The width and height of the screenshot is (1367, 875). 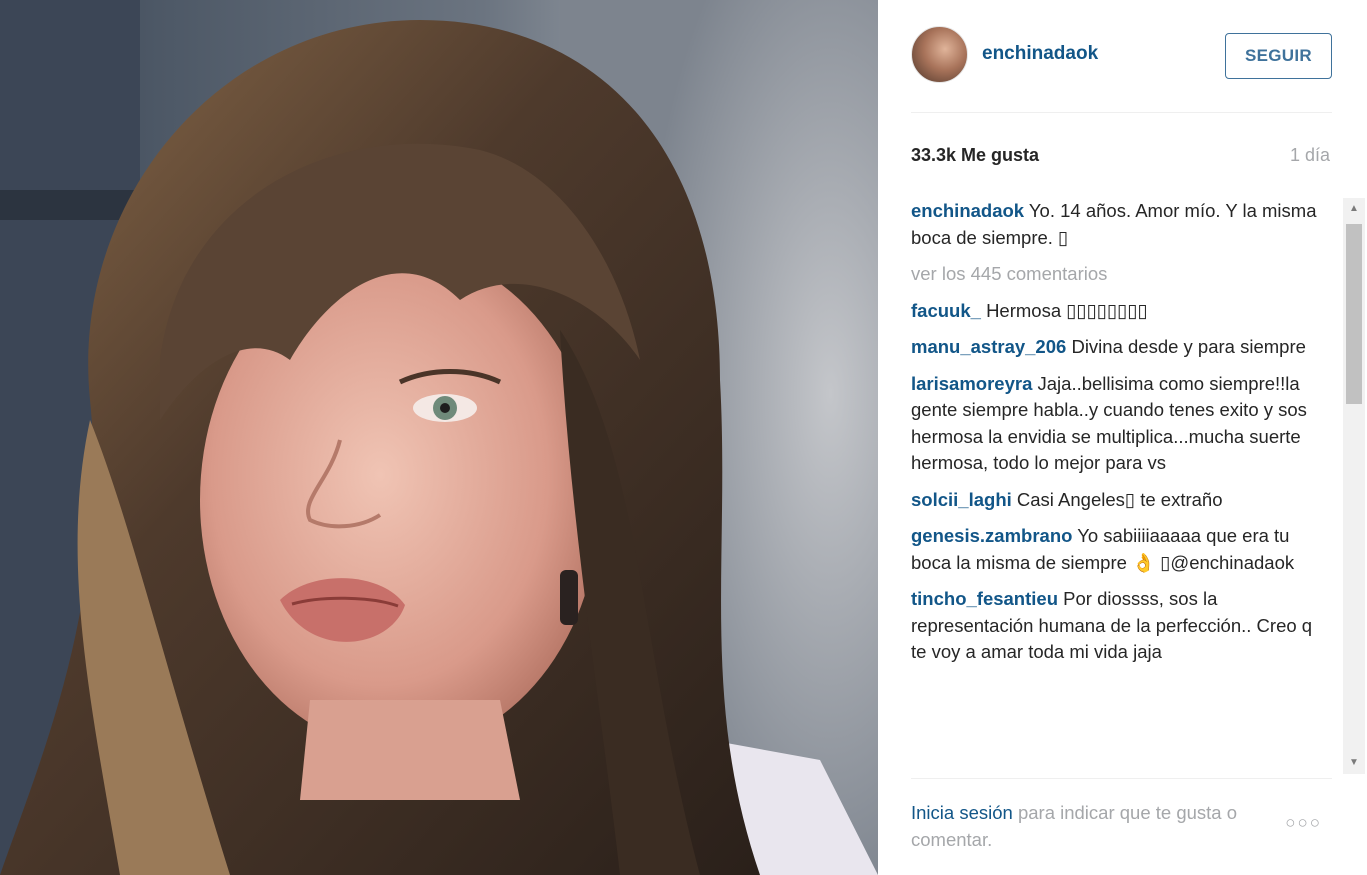 I want to click on comment-username-link: manu_astray_206, so click(x=988, y=346).